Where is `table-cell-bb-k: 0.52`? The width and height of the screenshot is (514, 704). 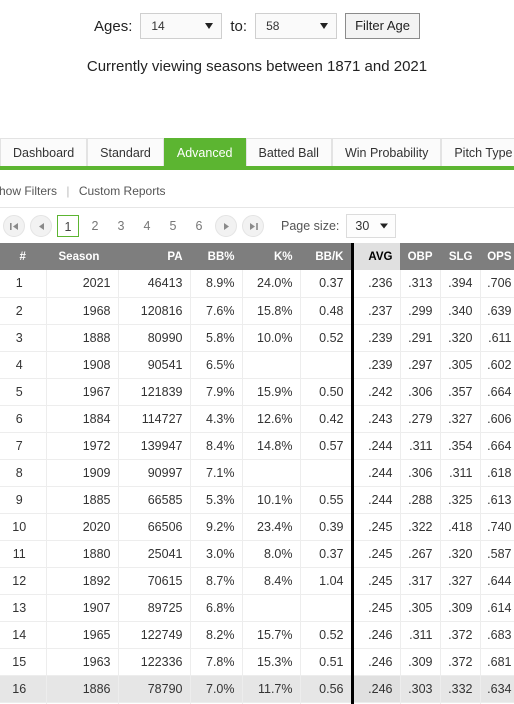
table-cell-bb-k: 0.52 is located at coordinates (326, 338).